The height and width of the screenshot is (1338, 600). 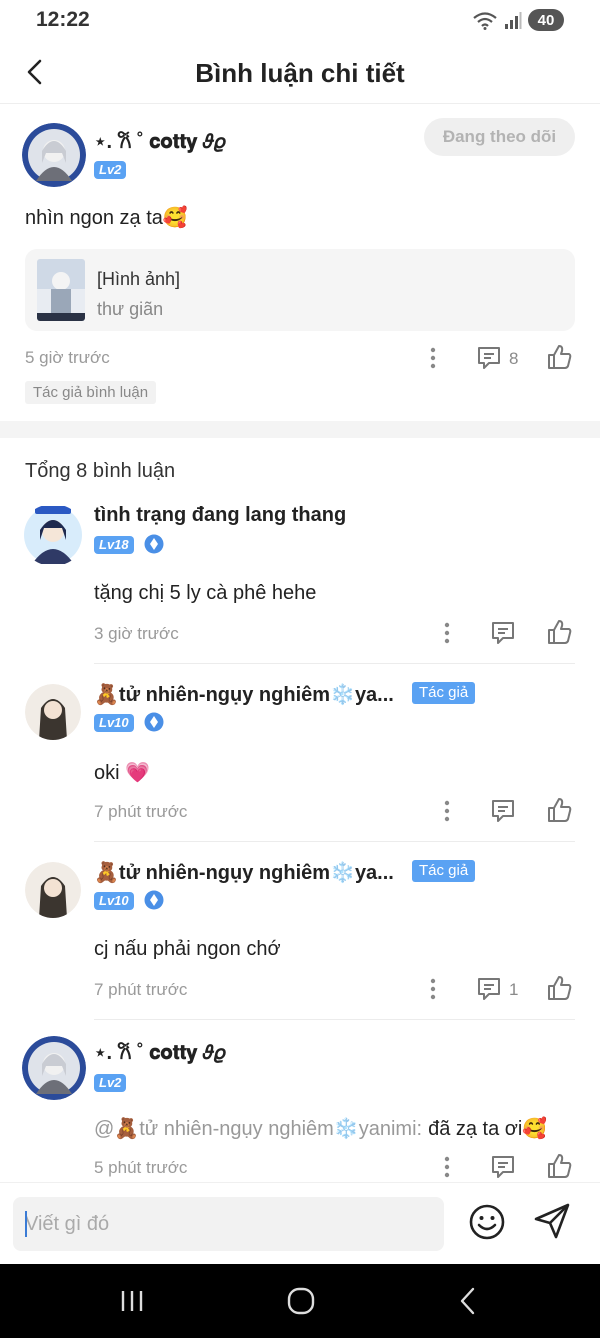 I want to click on home-icon, so click(x=301, y=1301).